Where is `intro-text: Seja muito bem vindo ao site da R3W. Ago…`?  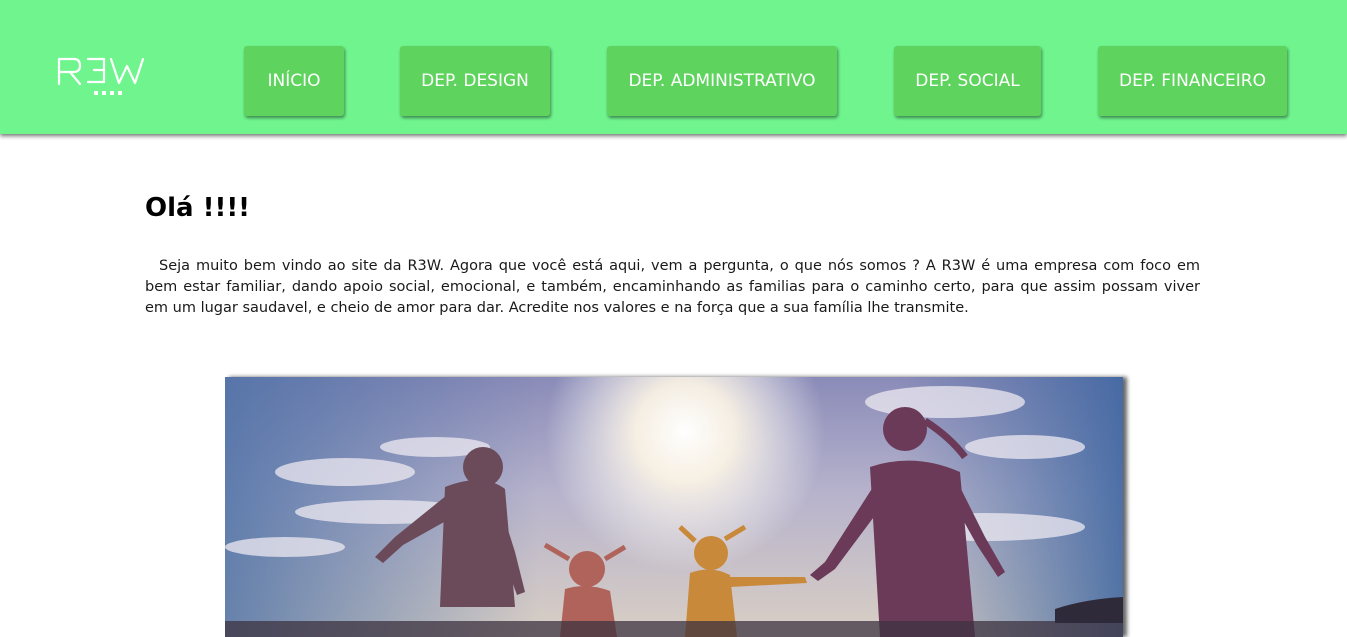
intro-text: Seja muito bem vindo ao site da R3W. Ago… is located at coordinates (672, 287).